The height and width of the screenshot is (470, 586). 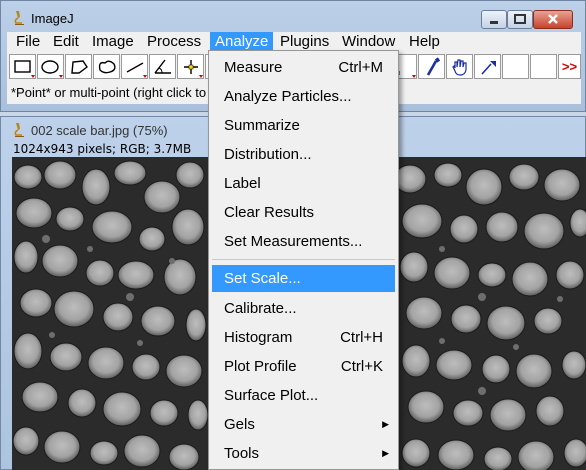 What do you see at coordinates (66, 42) in the screenshot?
I see `menu-edit: Edit` at bounding box center [66, 42].